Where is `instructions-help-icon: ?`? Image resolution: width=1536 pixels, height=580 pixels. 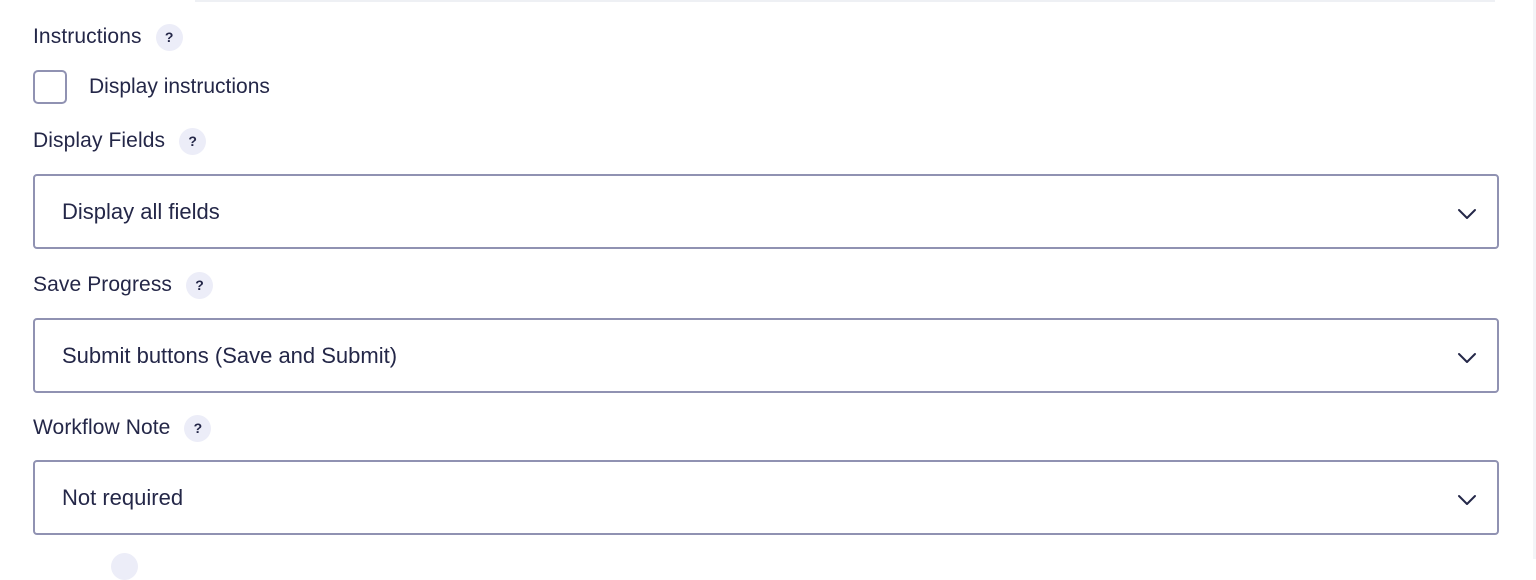 instructions-help-icon: ? is located at coordinates (169, 37).